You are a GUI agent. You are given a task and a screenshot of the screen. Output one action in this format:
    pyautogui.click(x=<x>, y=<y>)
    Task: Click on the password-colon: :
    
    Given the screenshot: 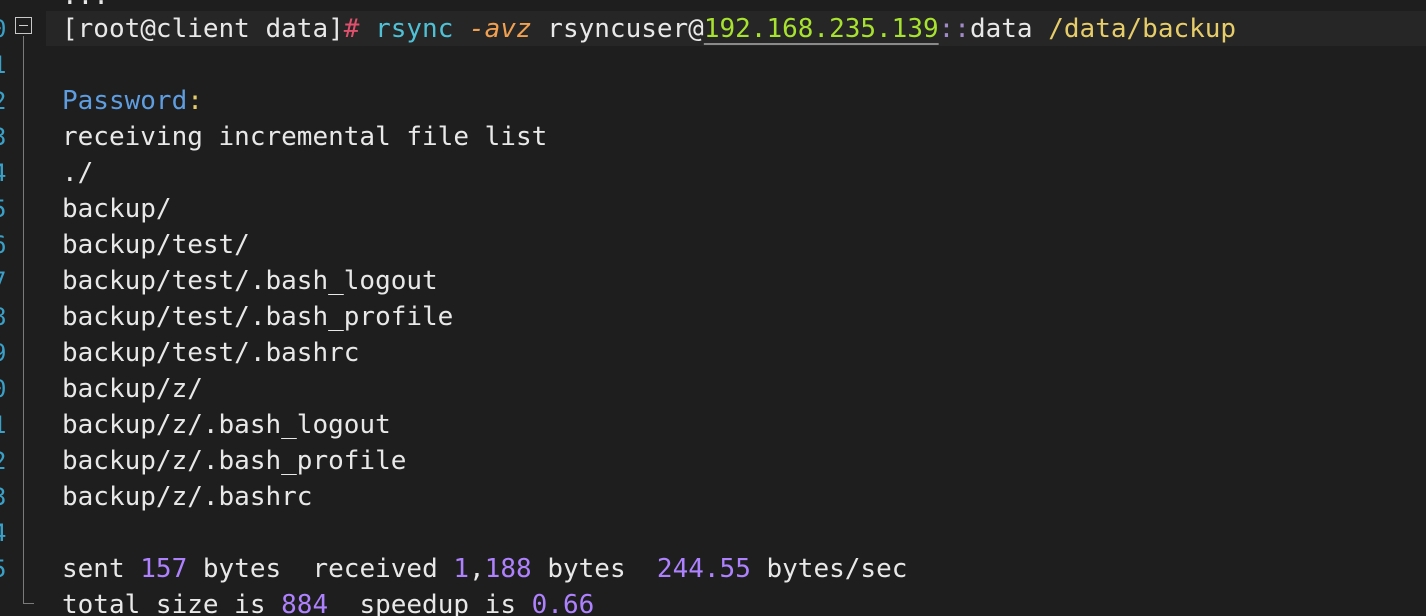 What is the action you would take?
    pyautogui.click(x=195, y=101)
    